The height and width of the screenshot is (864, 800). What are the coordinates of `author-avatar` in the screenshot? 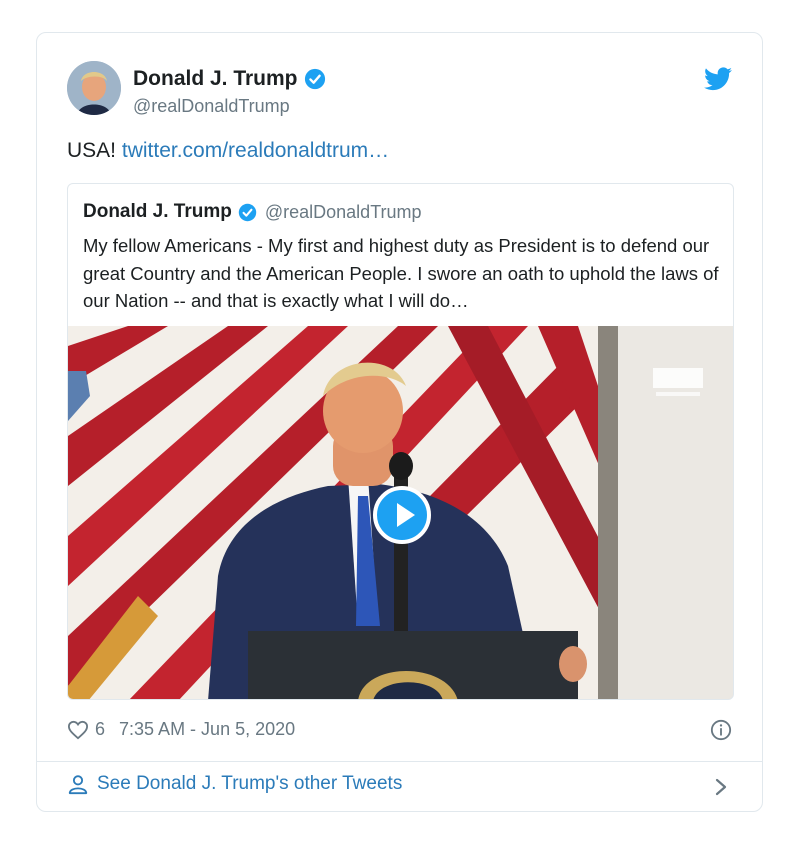 It's located at (94, 88).